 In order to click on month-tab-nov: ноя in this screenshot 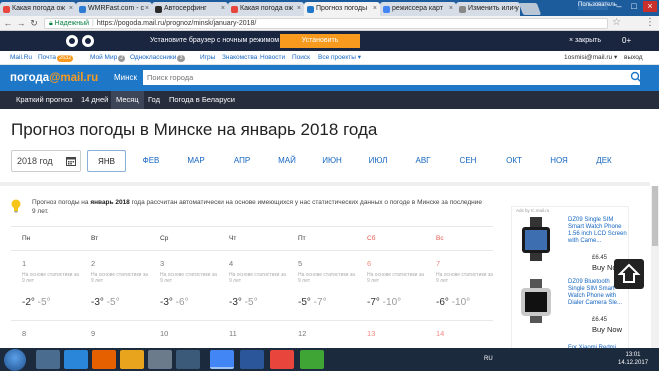, I will do `click(559, 161)`.